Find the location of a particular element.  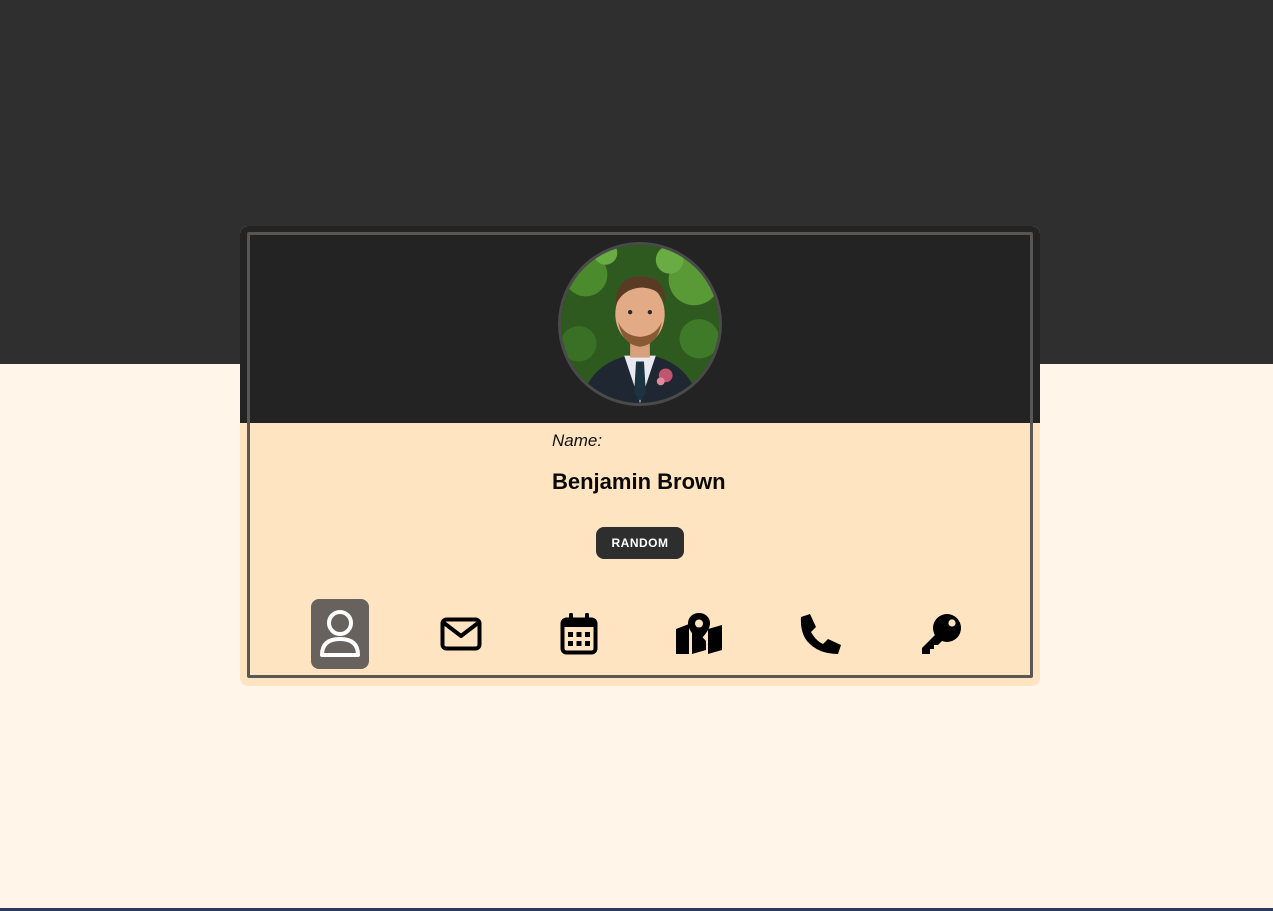

info-section: Name: Benjamin Brown is located at coordinates (702, 463).